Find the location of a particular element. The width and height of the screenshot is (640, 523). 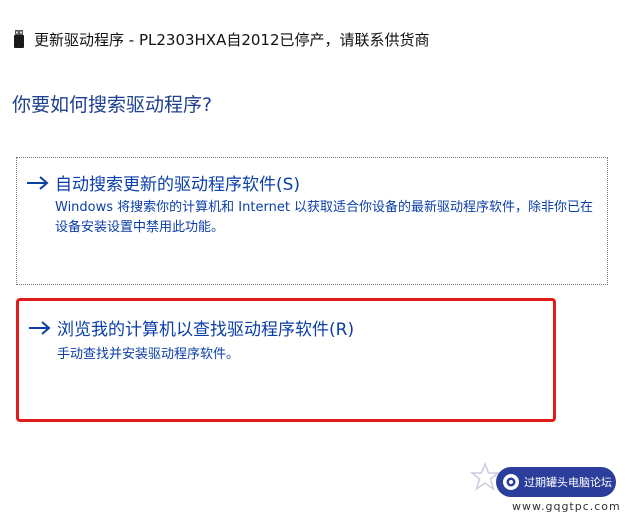

auto-search-header: 自动搜索更新的驱动程序软件(S) is located at coordinates (162, 182).